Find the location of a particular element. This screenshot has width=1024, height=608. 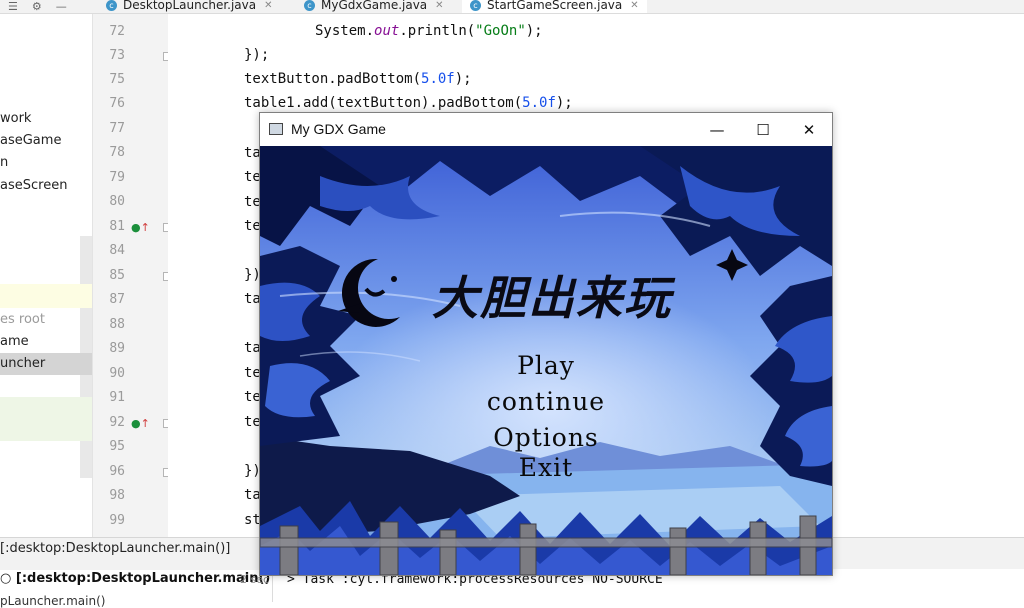

run-tree-item: ○ [:desktop:DesktopLauncher.main() is located at coordinates (135, 578).